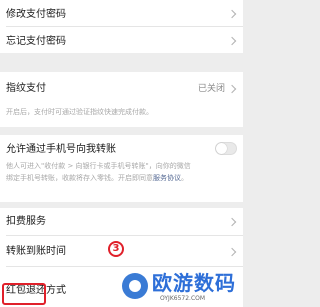 The width and height of the screenshot is (320, 307). Describe the element at coordinates (61, 149) in the screenshot. I see `phone-transfer-label: 允许通过手机号向我转账` at that location.